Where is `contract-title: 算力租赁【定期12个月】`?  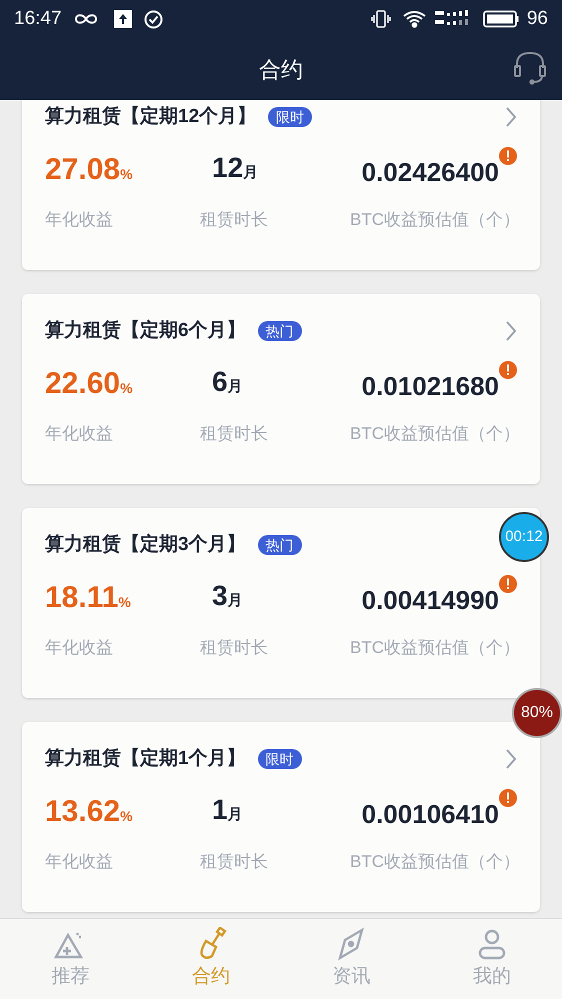 contract-title: 算力租赁【定期12个月】 is located at coordinates (150, 116).